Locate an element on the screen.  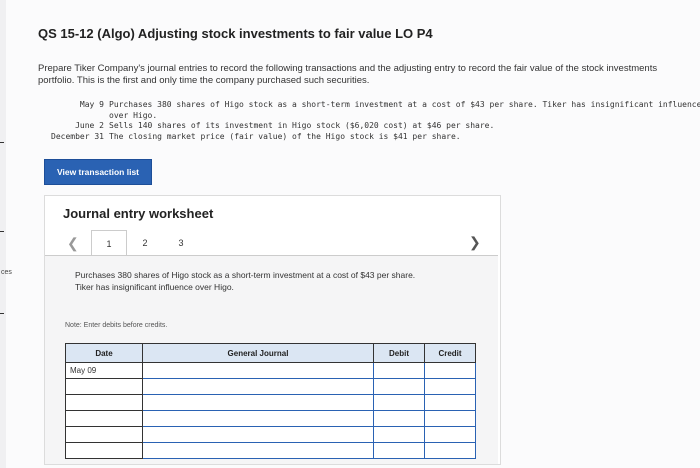
chevron-left-icon: ❮ is located at coordinates (79, 243).